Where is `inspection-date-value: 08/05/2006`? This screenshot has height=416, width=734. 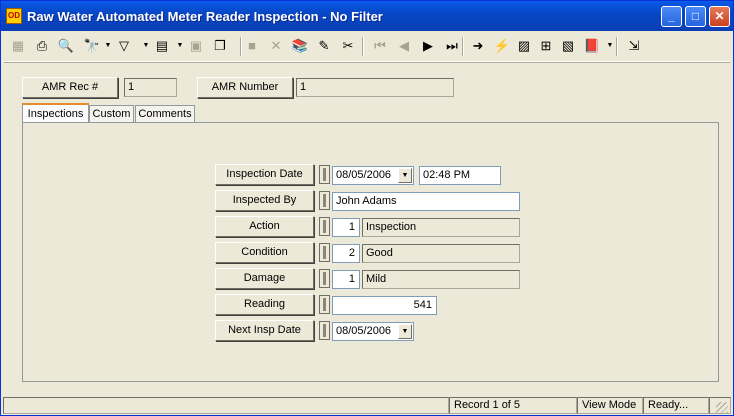 inspection-date-value: 08/05/2006 is located at coordinates (364, 175).